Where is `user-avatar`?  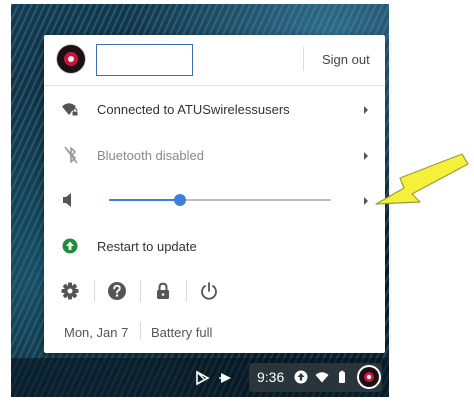
user-avatar is located at coordinates (71, 59).